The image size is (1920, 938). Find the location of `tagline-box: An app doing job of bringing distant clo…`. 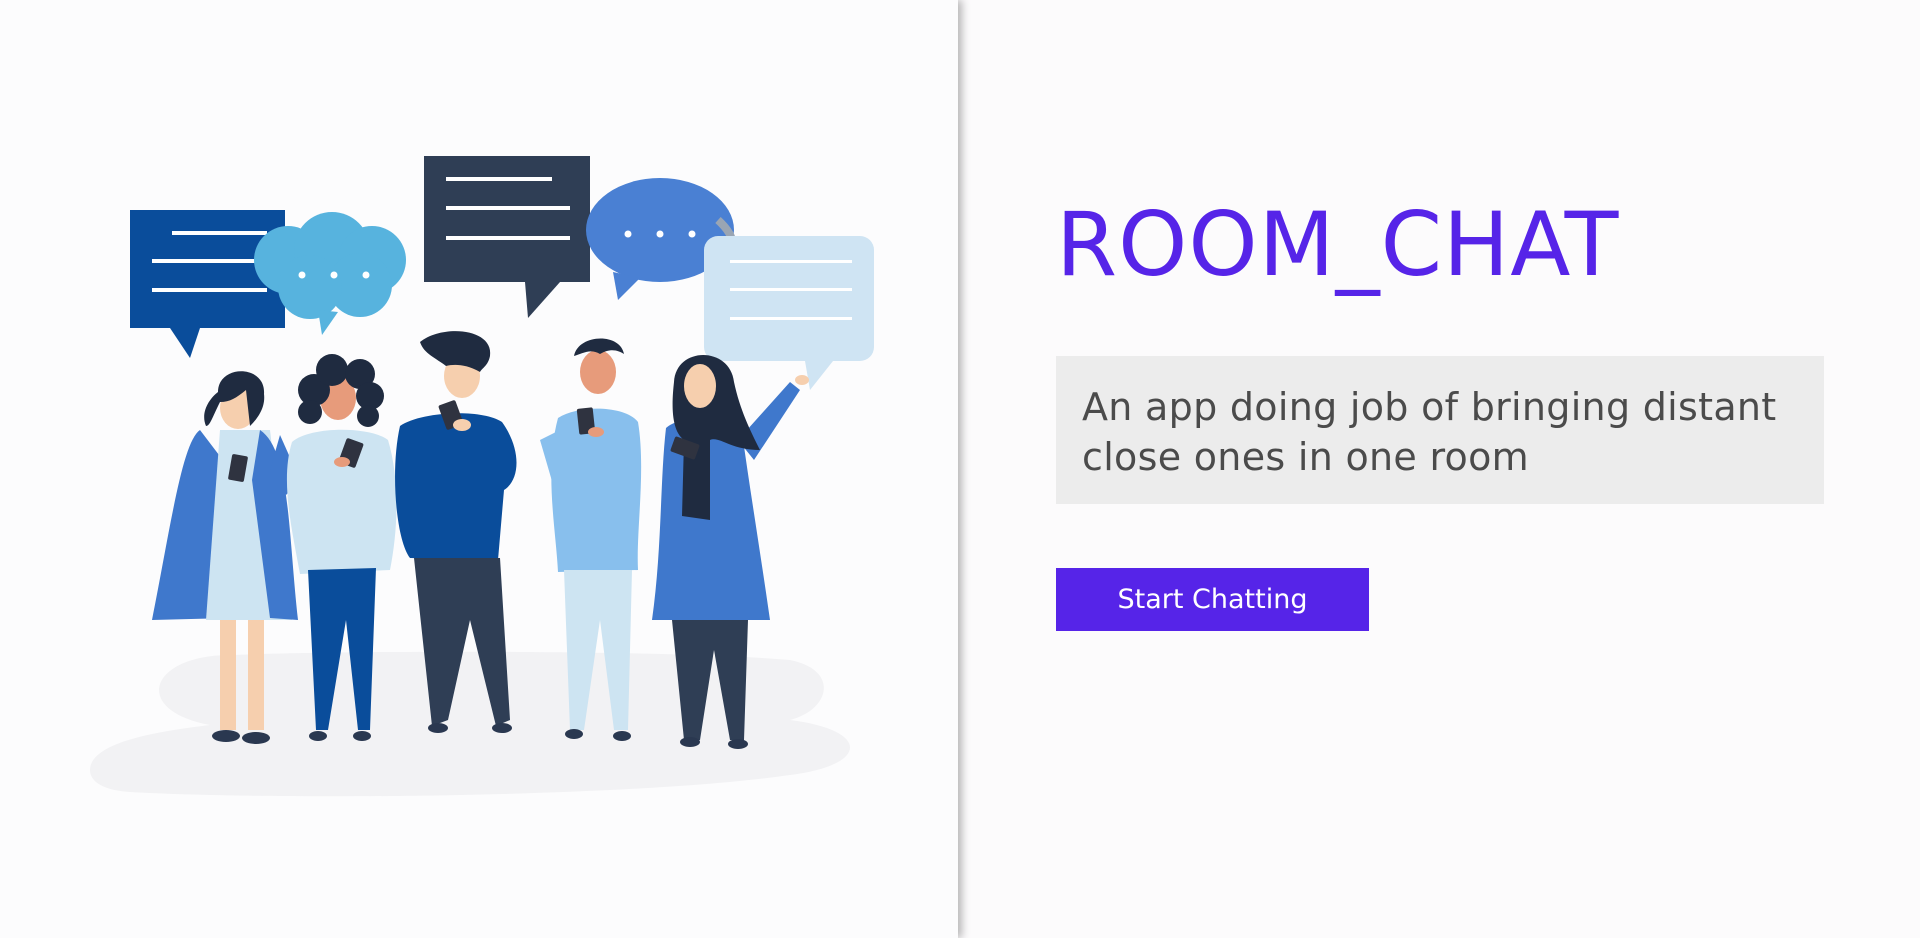

tagline-box: An app doing job of bringing distant clo… is located at coordinates (1440, 430).